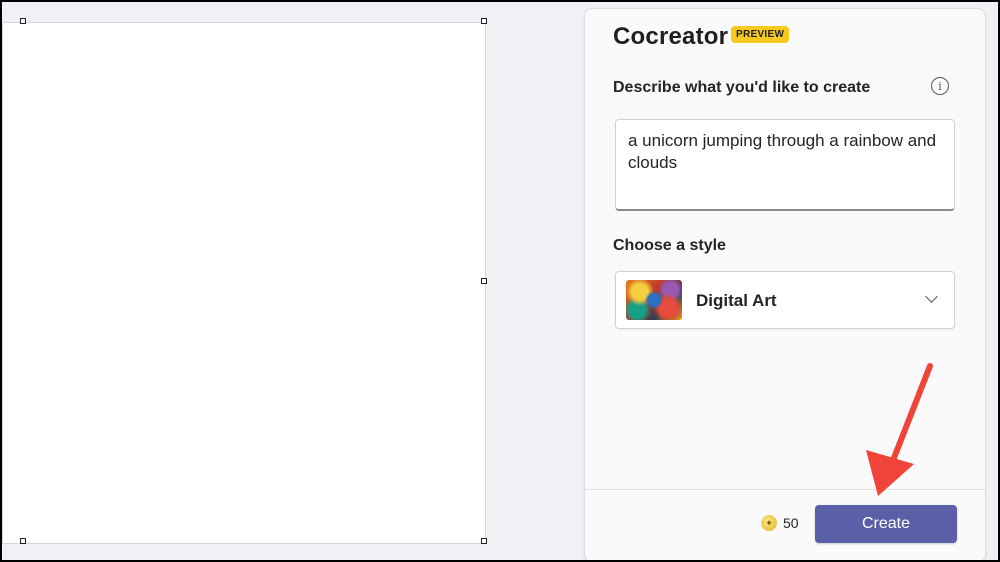 Image resolution: width=1000 pixels, height=562 pixels. Describe the element at coordinates (940, 86) in the screenshot. I see `info-icon: i` at that location.